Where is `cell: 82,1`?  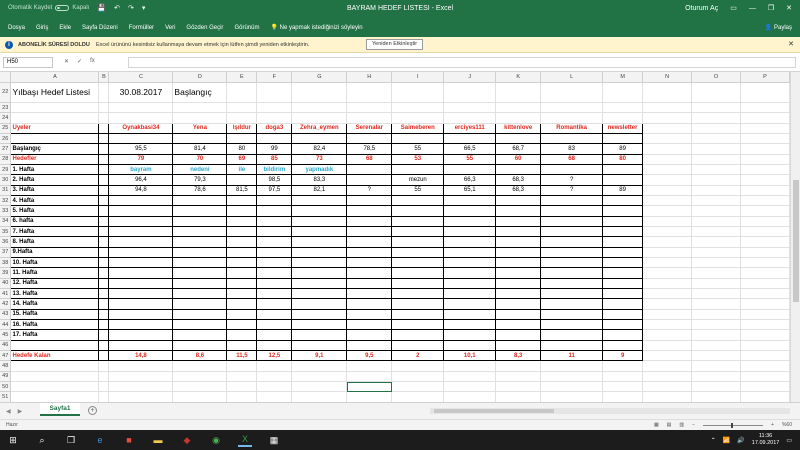 cell: 82,1 is located at coordinates (319, 190).